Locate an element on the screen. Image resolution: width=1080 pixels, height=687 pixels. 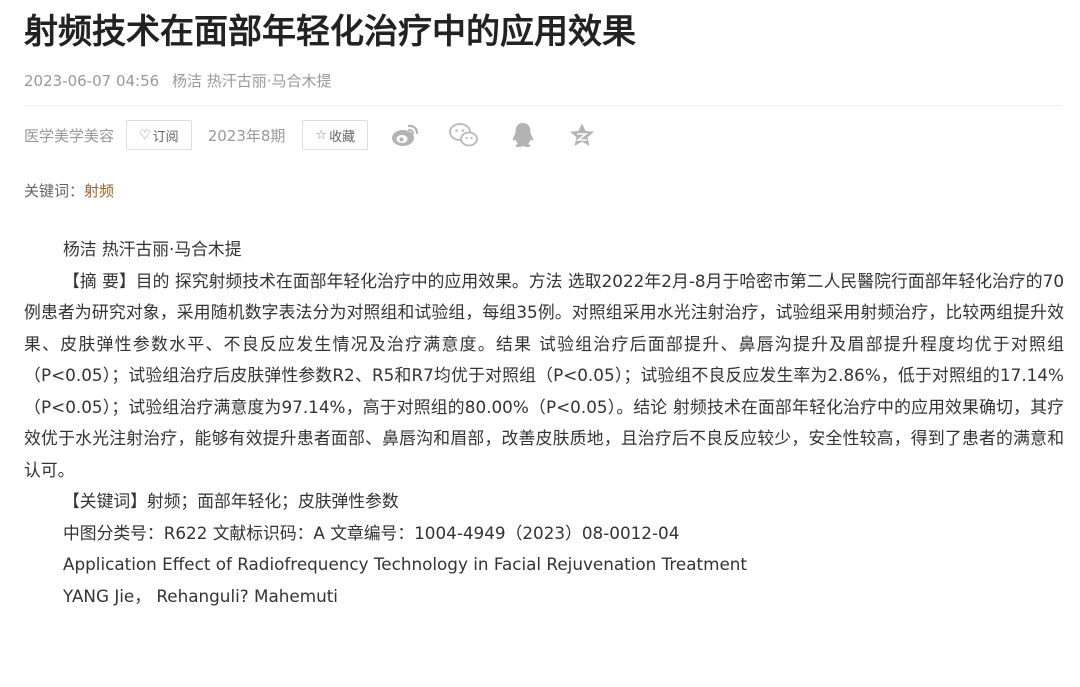
heart-outline-icon: ♡ is located at coordinates (145, 135).